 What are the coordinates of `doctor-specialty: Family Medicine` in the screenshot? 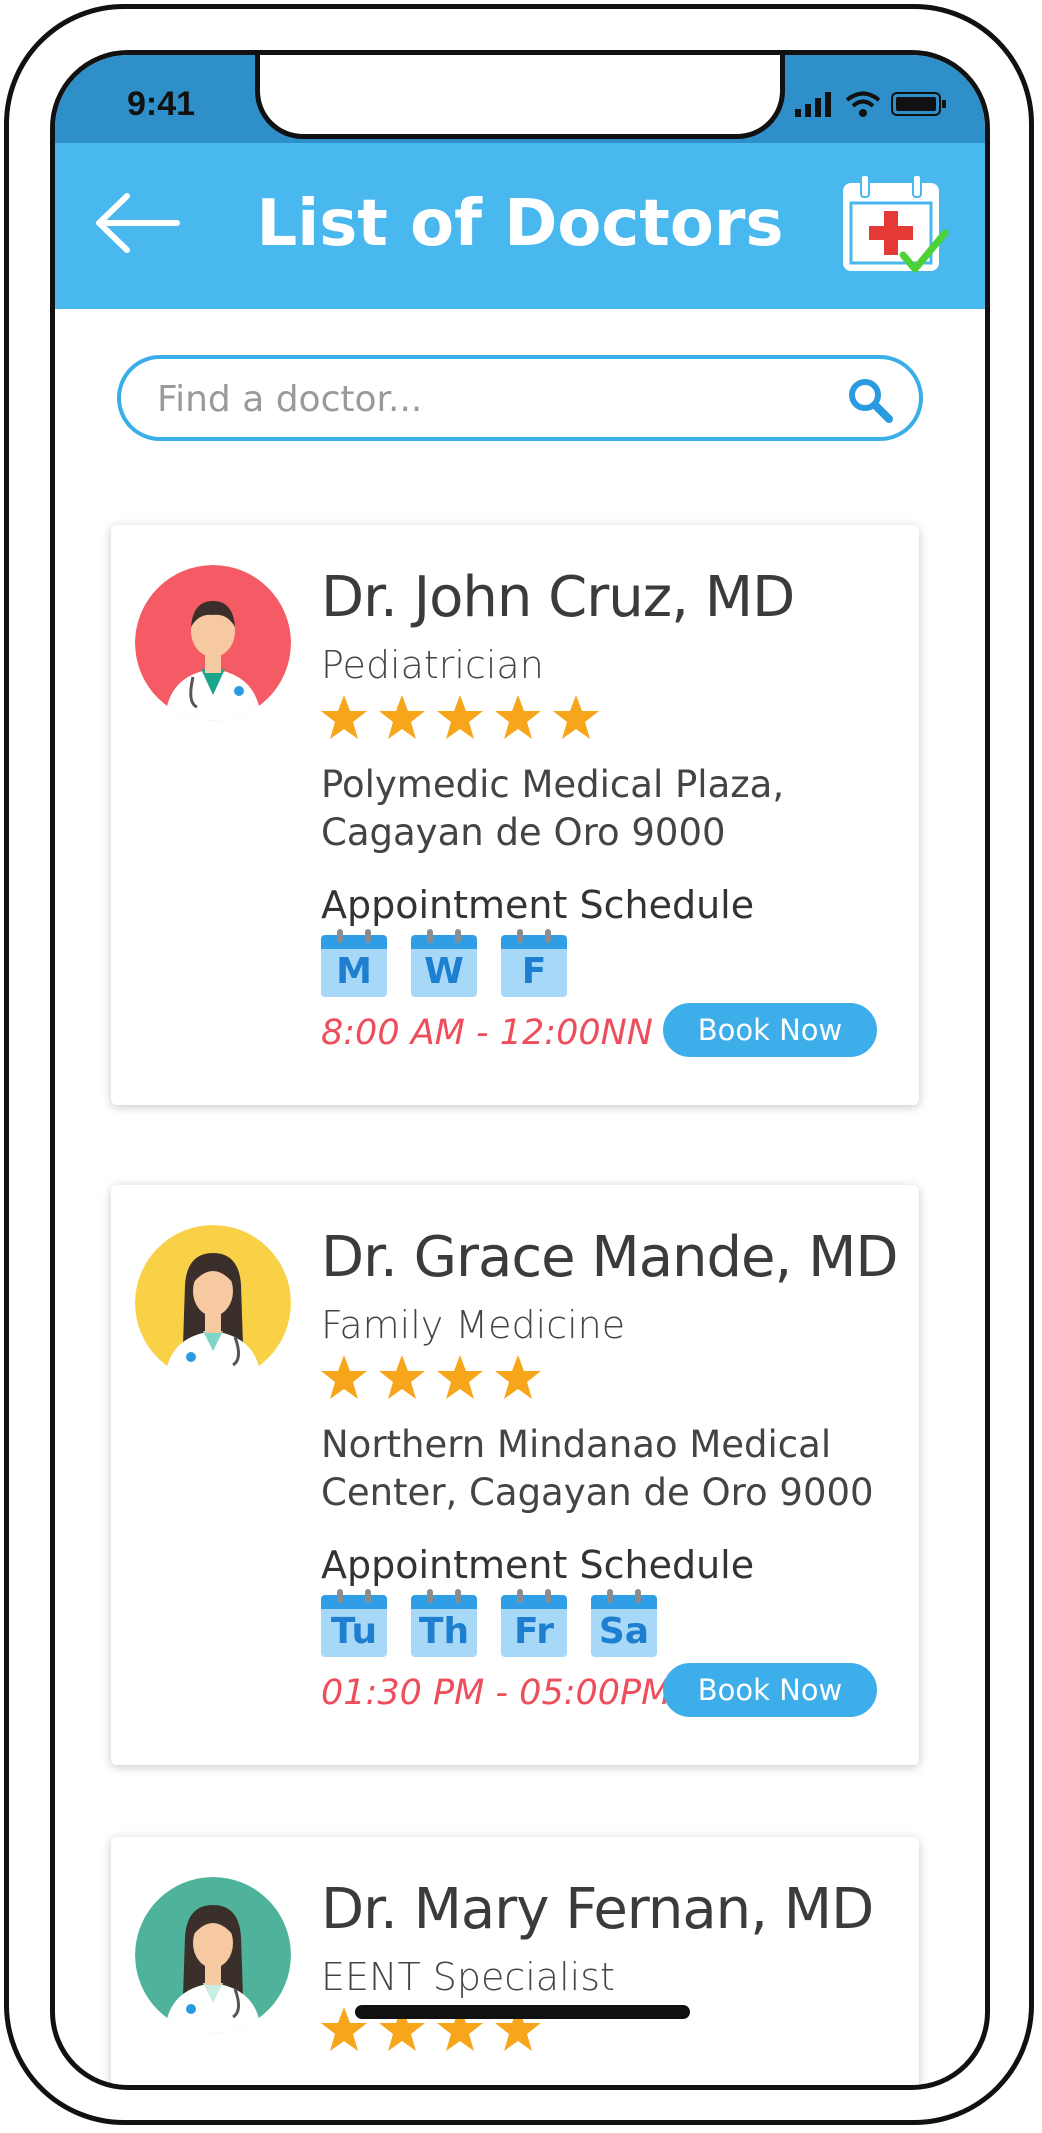 It's located at (473, 1325).